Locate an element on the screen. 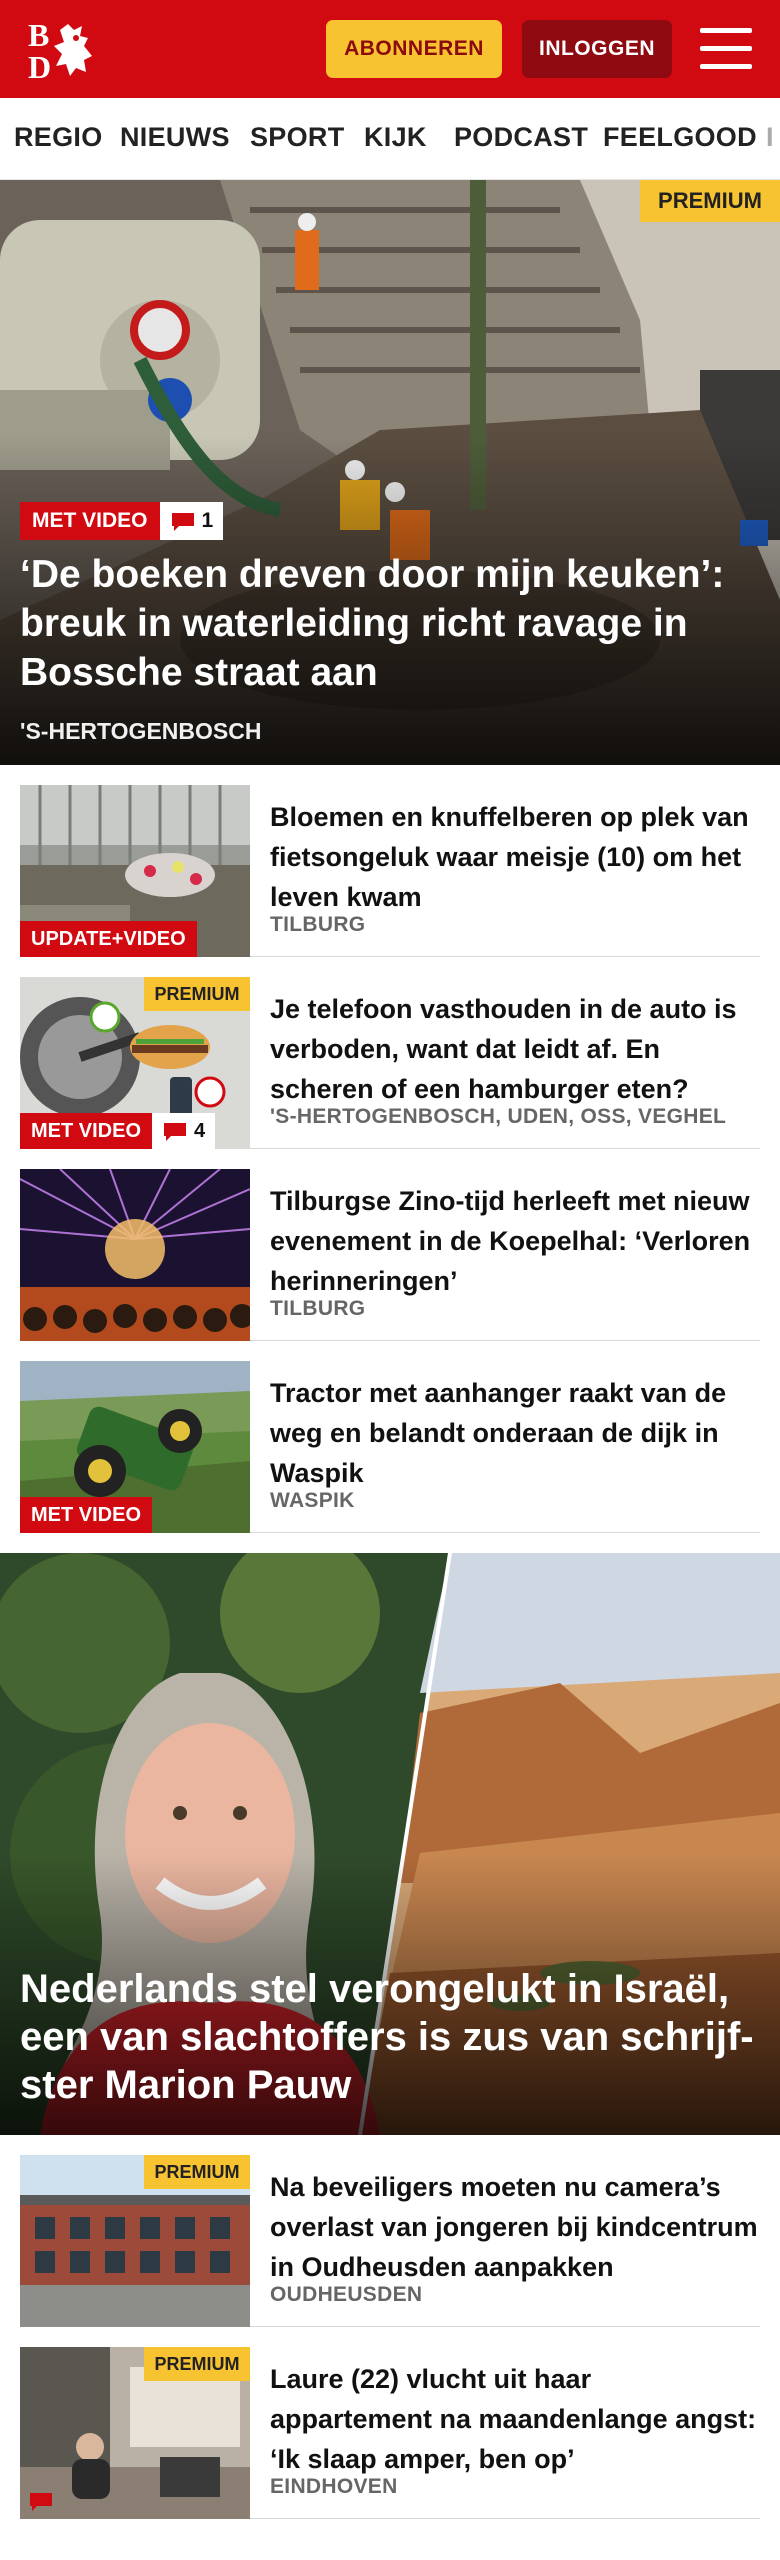 The width and height of the screenshot is (780, 2560). svg-text: B is located at coordinates (38, 35).